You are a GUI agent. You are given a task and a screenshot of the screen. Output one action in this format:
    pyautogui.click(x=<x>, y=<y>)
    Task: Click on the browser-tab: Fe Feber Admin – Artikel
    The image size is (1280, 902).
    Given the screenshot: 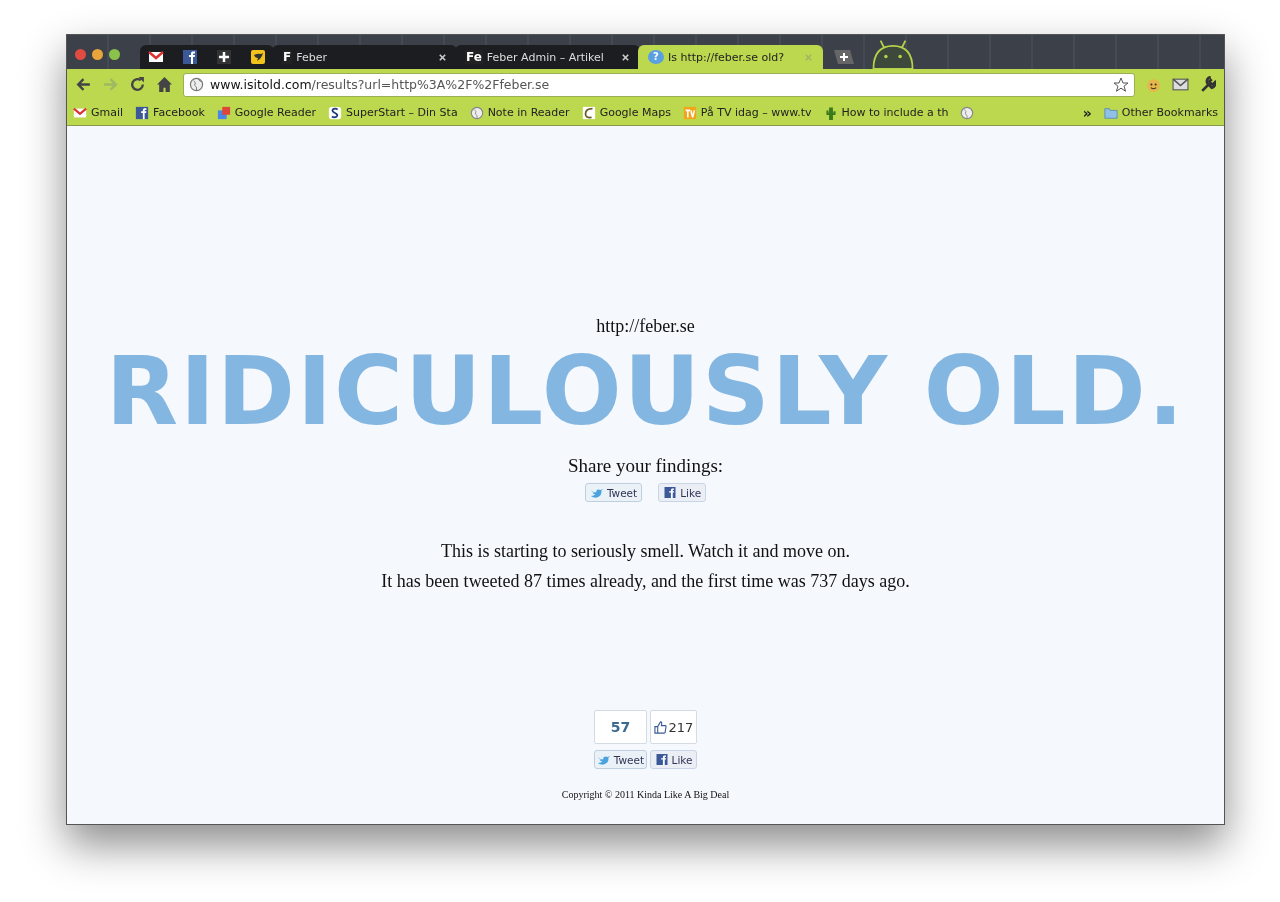 What is the action you would take?
    pyautogui.click(x=547, y=57)
    